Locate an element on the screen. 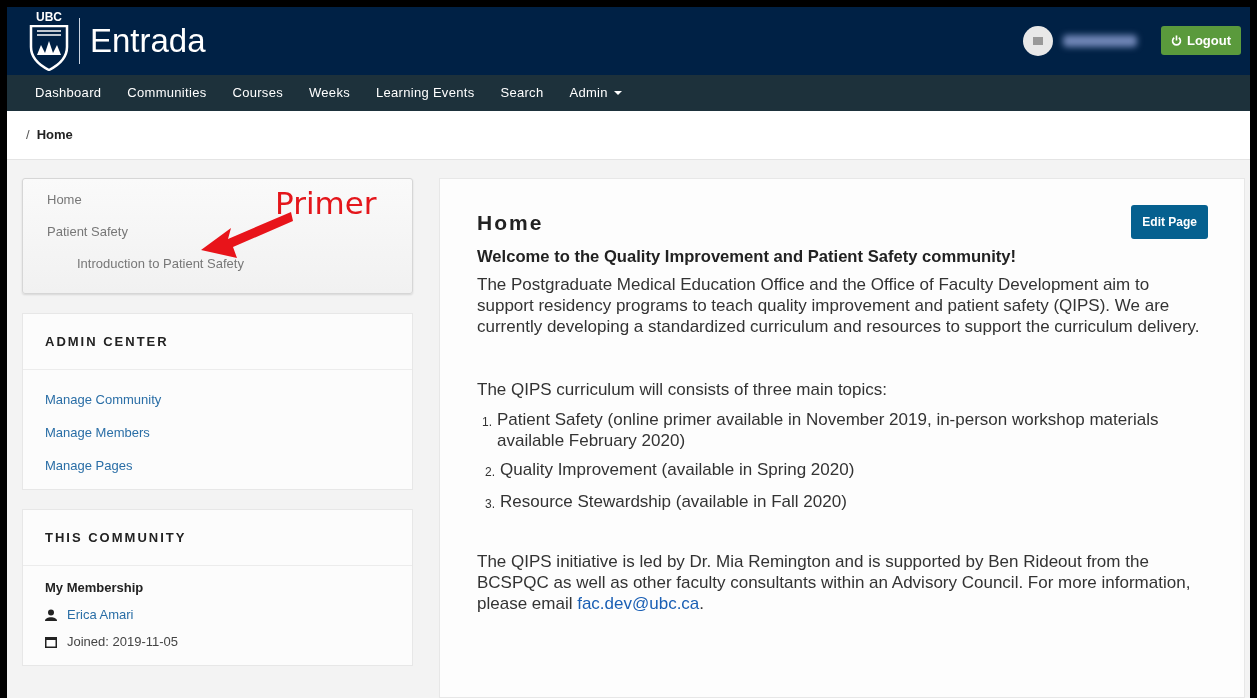 This screenshot has height=698, width=1257. nav-item: Dashboard is located at coordinates (68, 93).